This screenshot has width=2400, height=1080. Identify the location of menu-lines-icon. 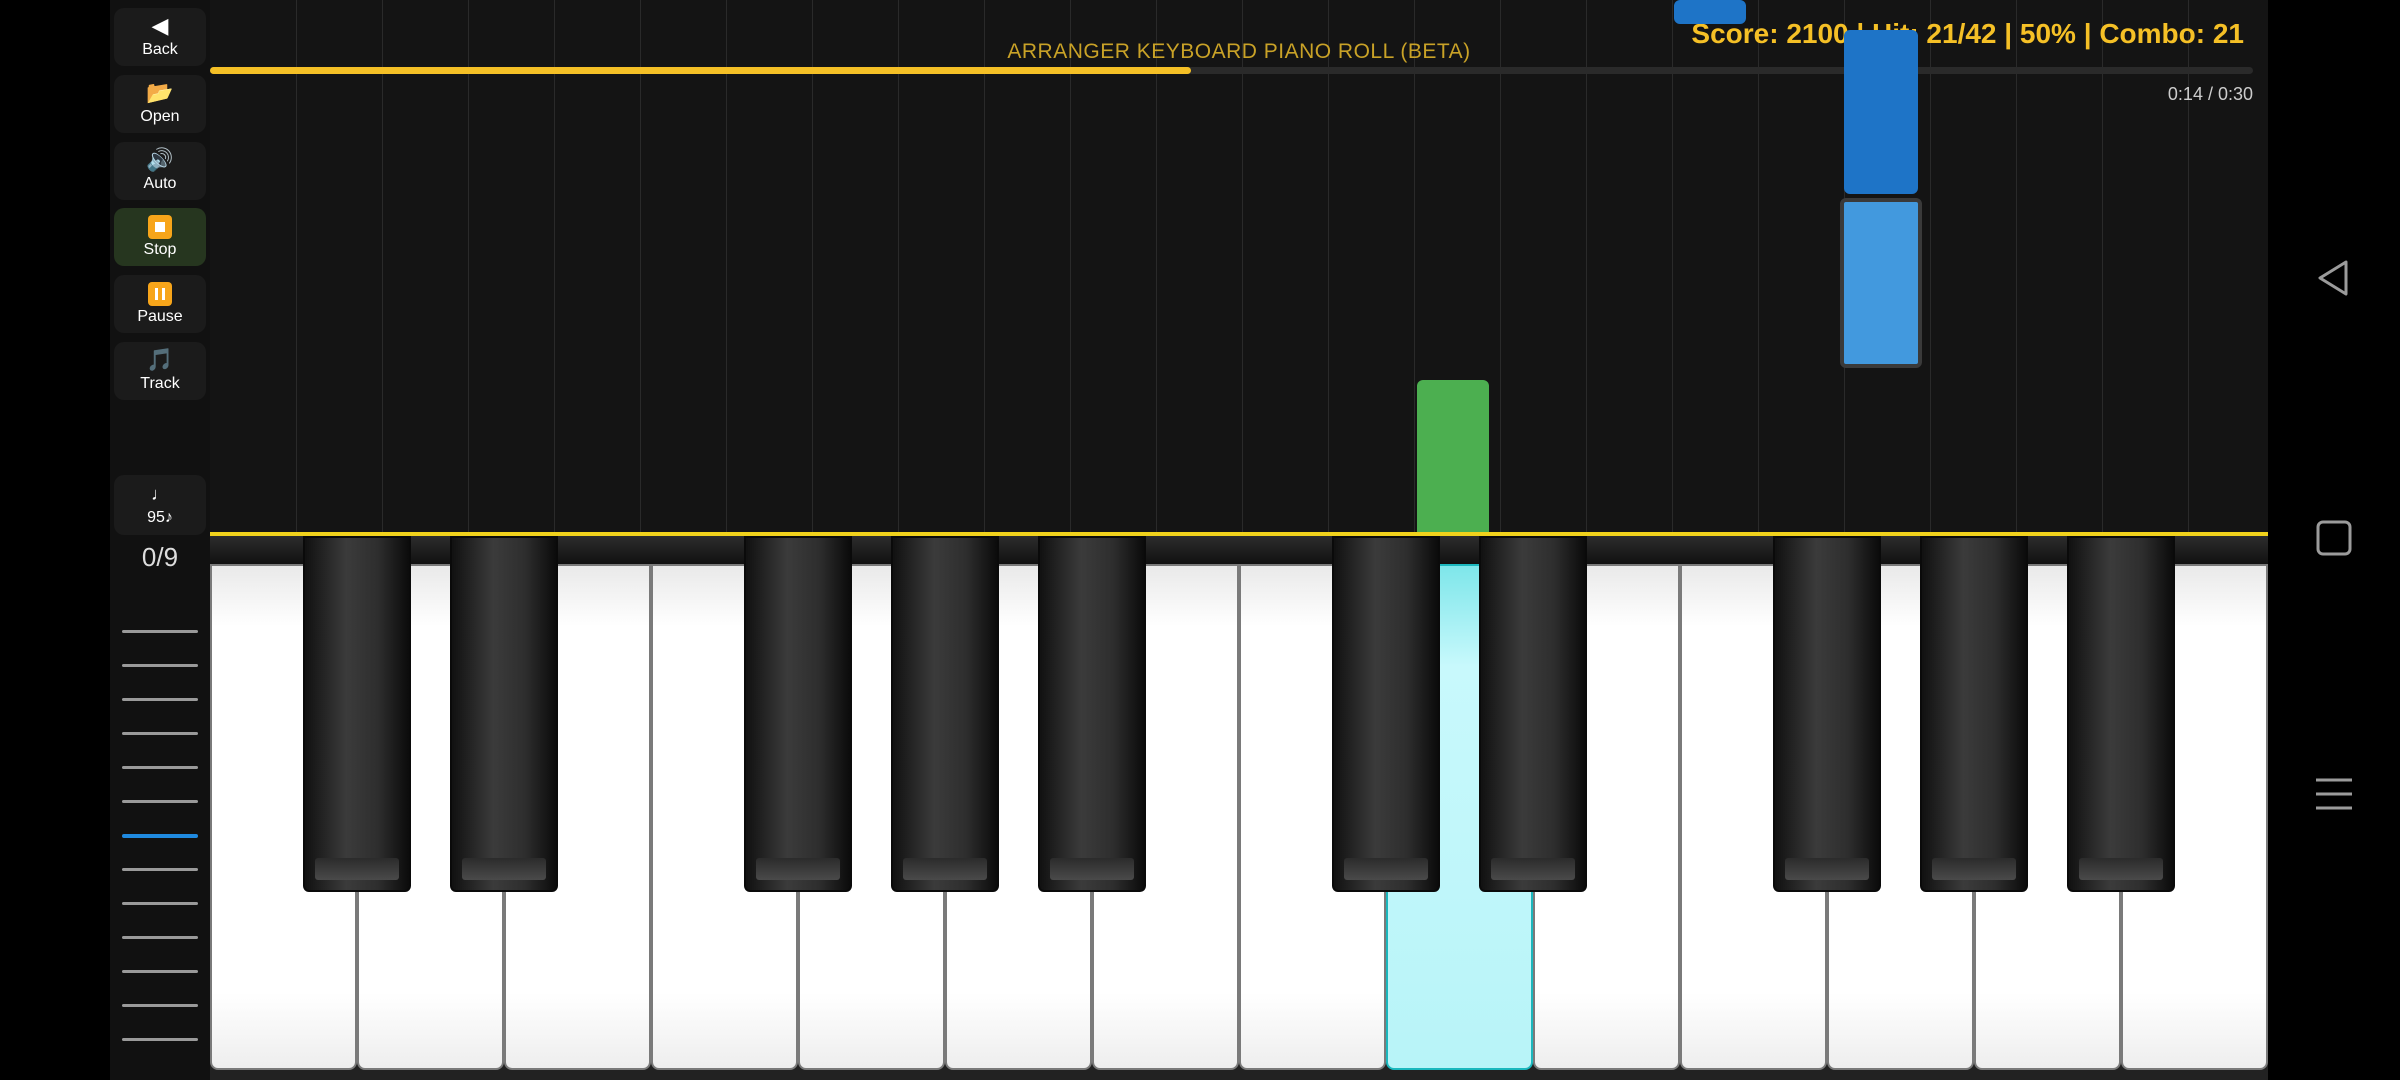
(2334, 794).